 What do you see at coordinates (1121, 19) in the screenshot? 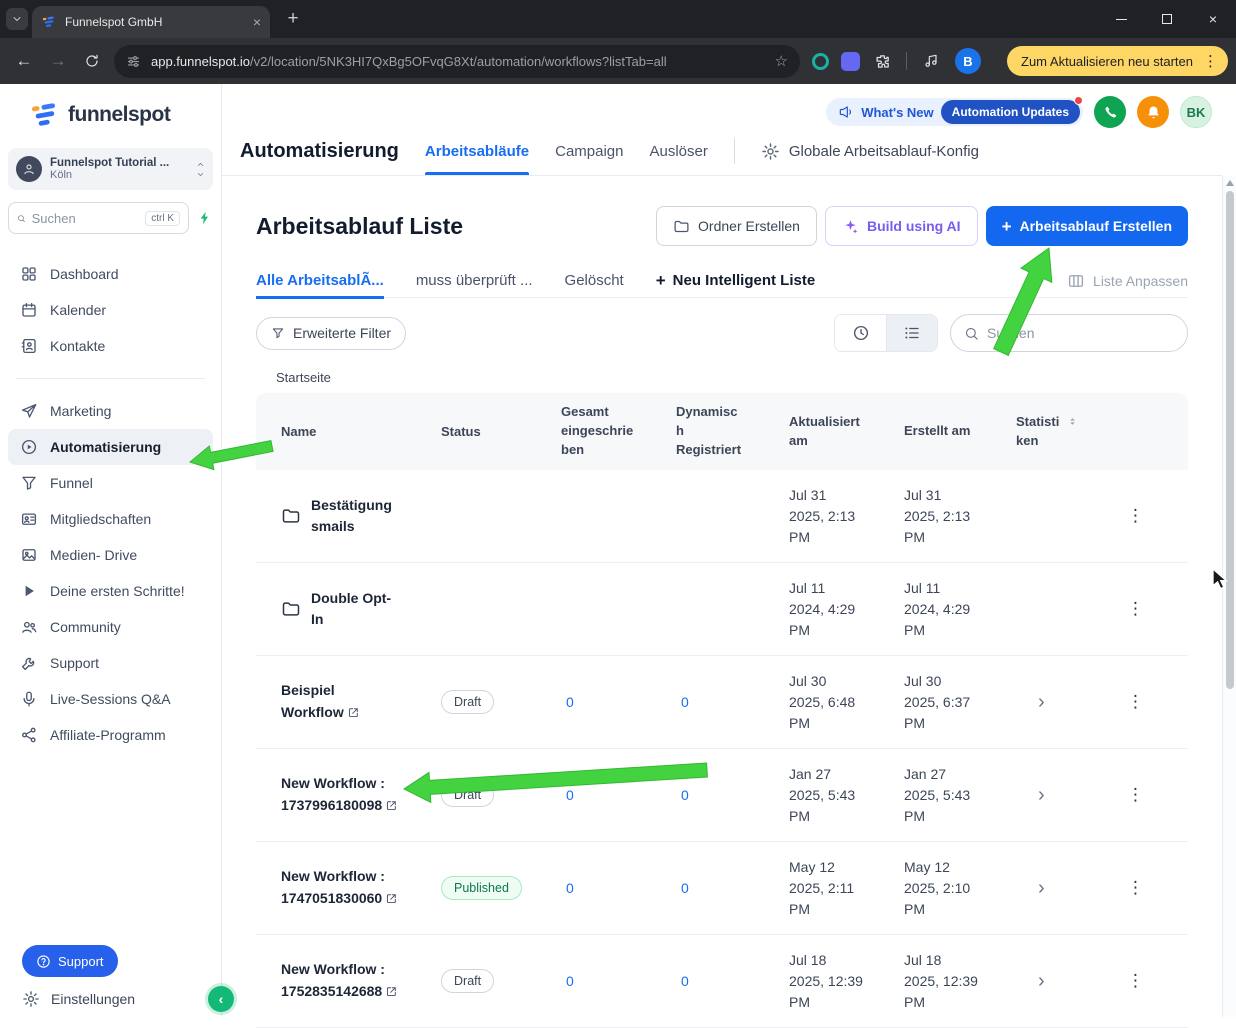
I see `window-minimize-button` at bounding box center [1121, 19].